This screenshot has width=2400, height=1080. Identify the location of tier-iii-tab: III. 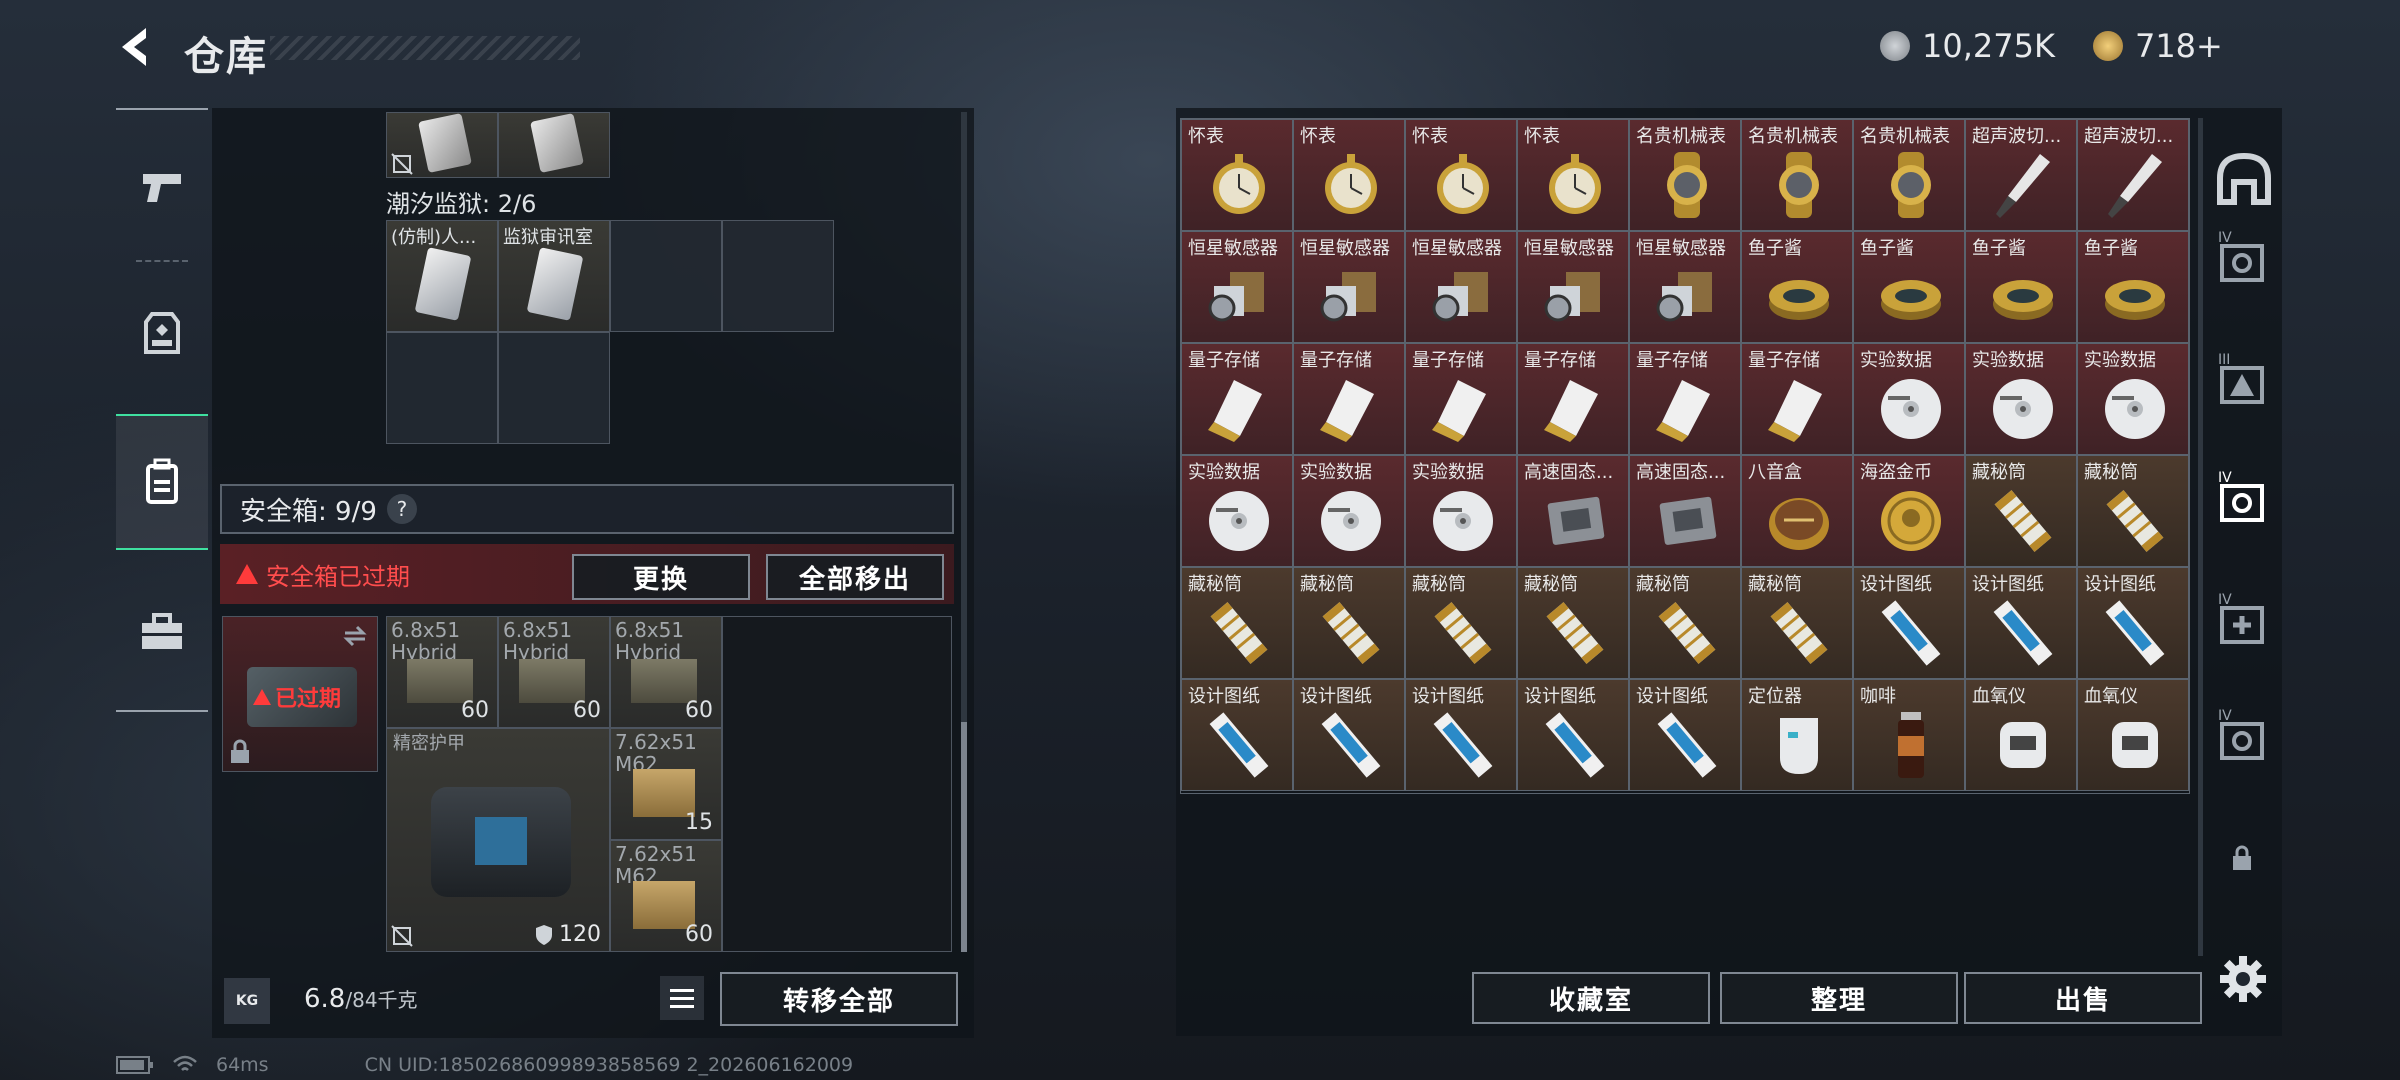
(2244, 382).